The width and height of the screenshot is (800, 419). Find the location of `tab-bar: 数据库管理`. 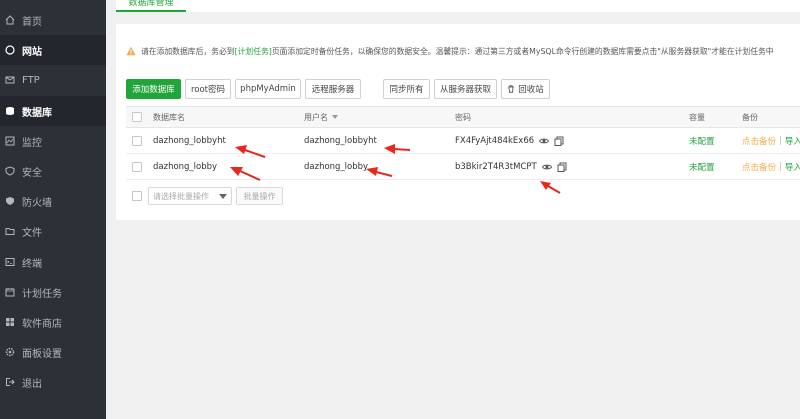

tab-bar: 数据库管理 is located at coordinates (458, 6).